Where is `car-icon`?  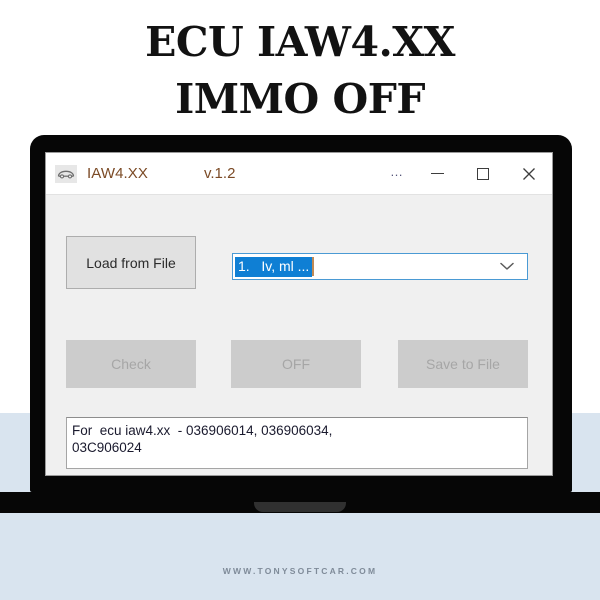
car-icon is located at coordinates (66, 173).